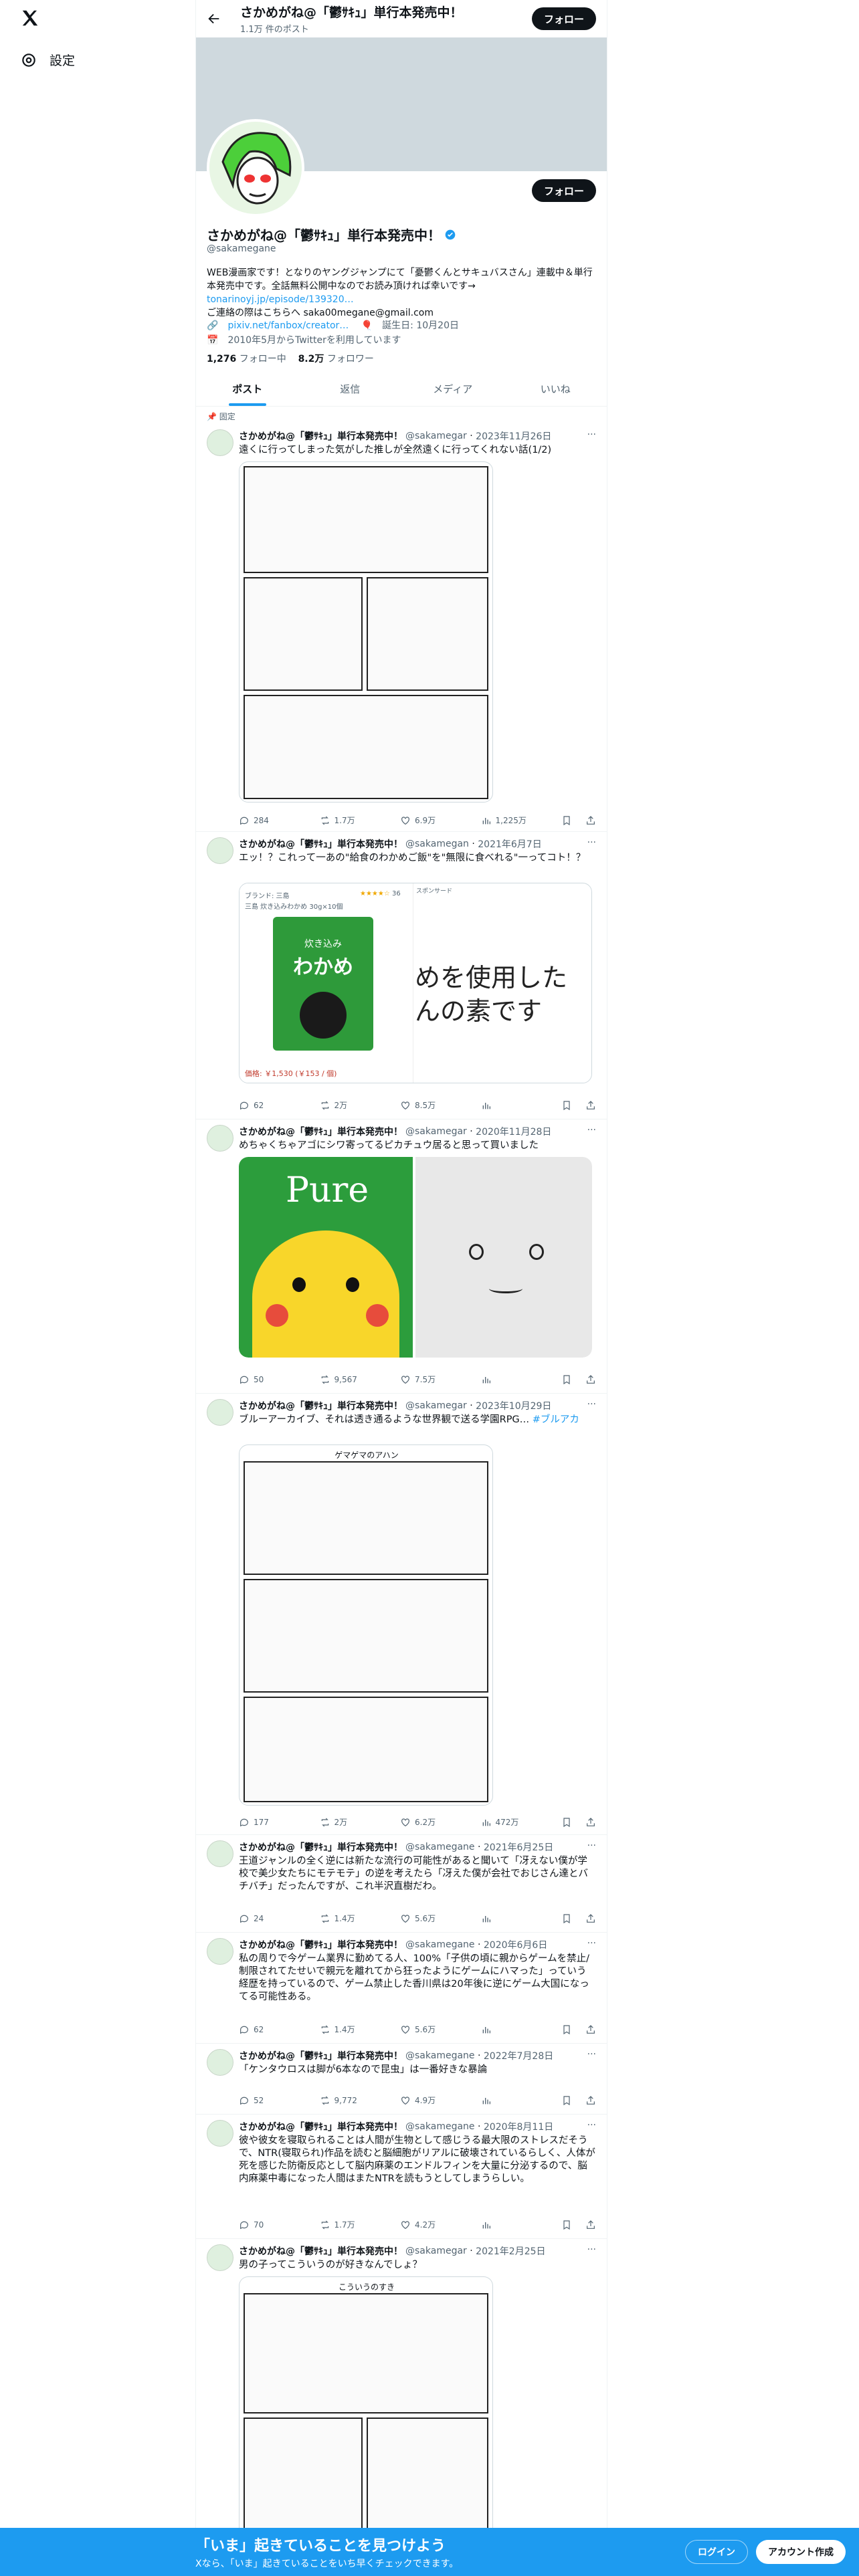  Describe the element at coordinates (30, 18) in the screenshot. I see `x-logo-icon` at that location.